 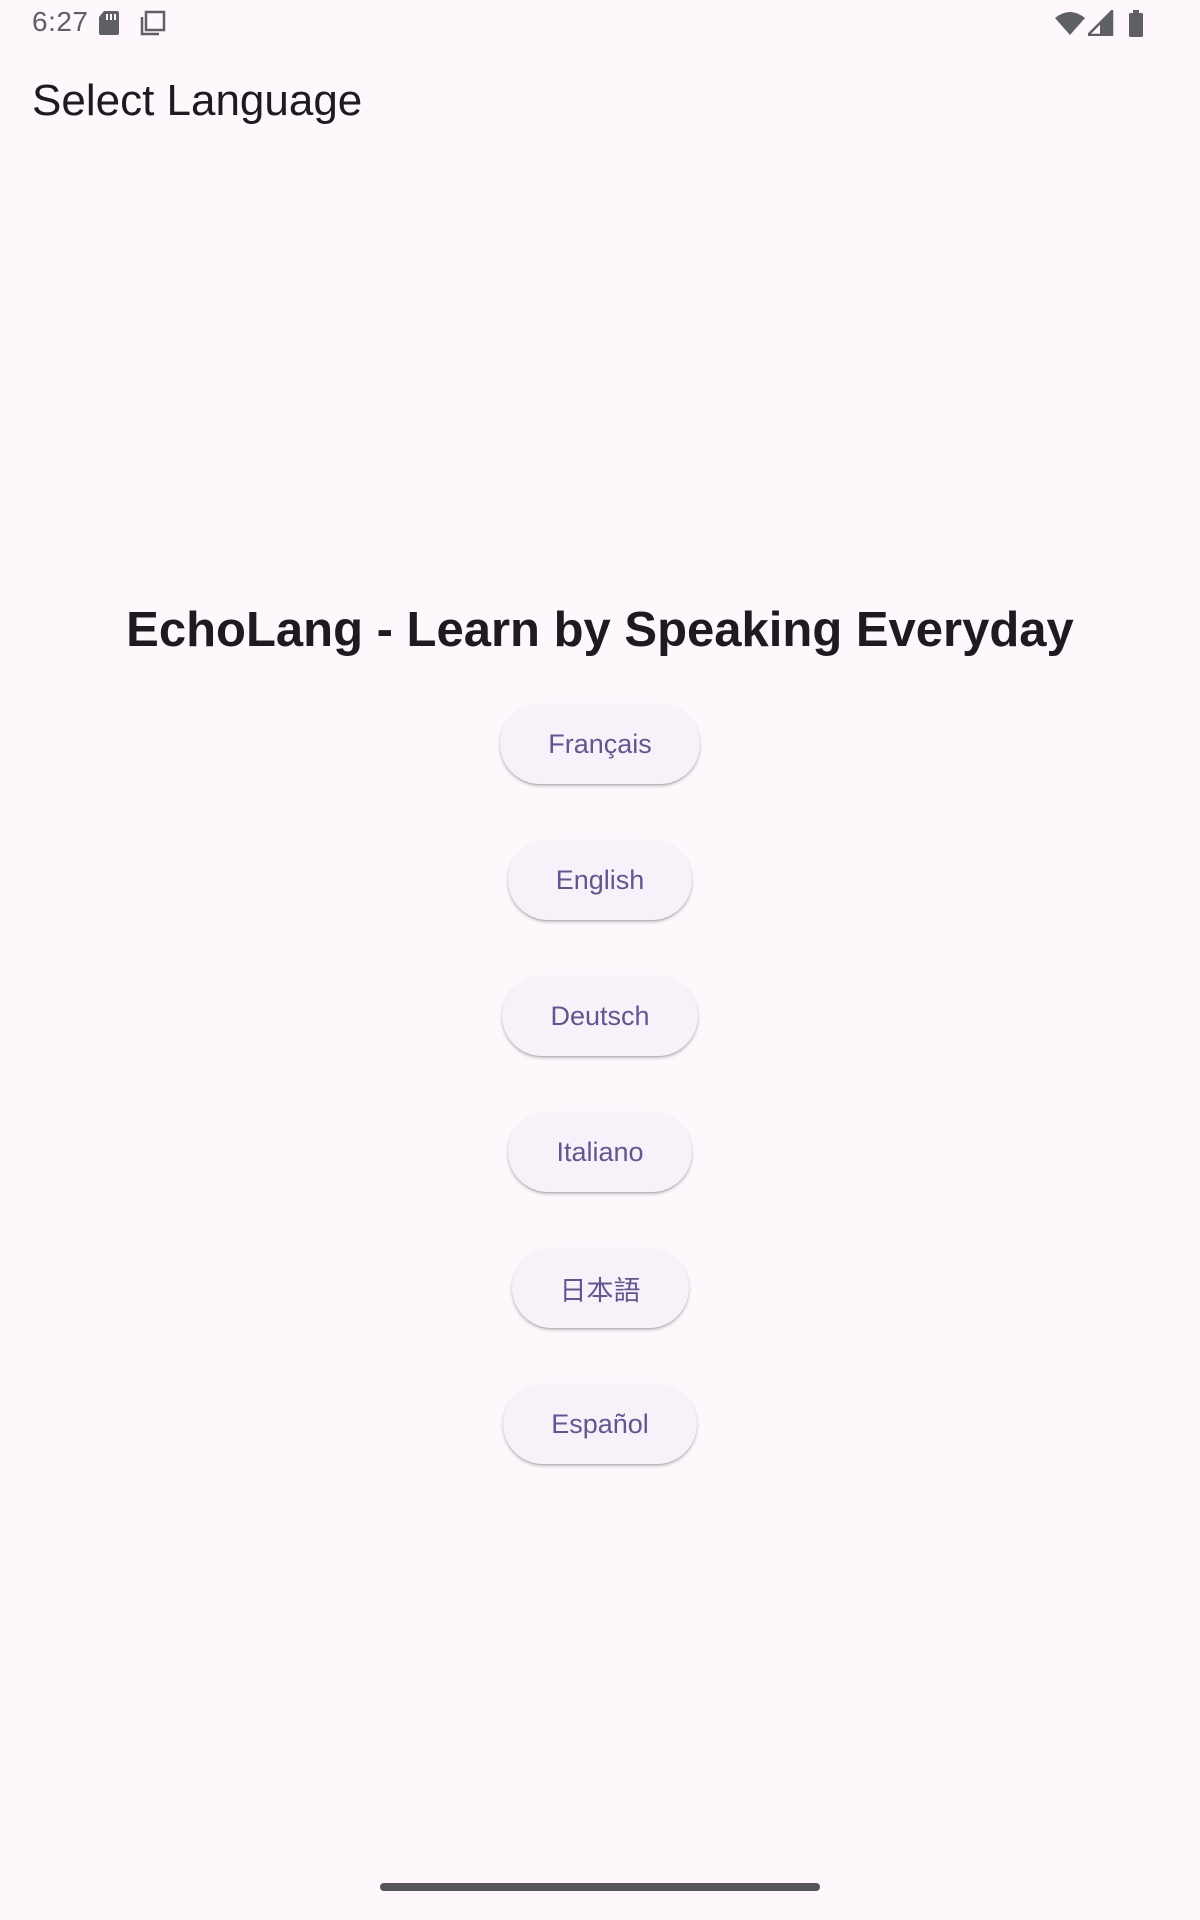 I want to click on app-bar: Select Language, so click(x=600, y=104).